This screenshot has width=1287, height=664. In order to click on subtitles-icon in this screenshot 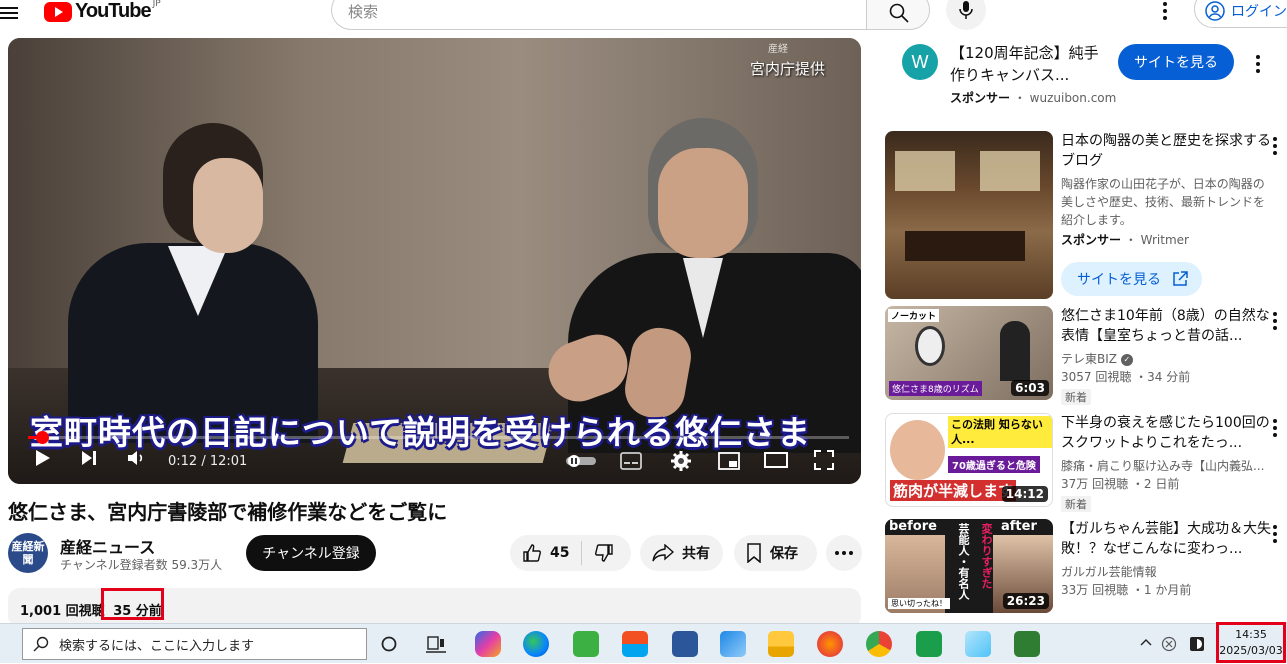, I will do `click(631, 461)`.